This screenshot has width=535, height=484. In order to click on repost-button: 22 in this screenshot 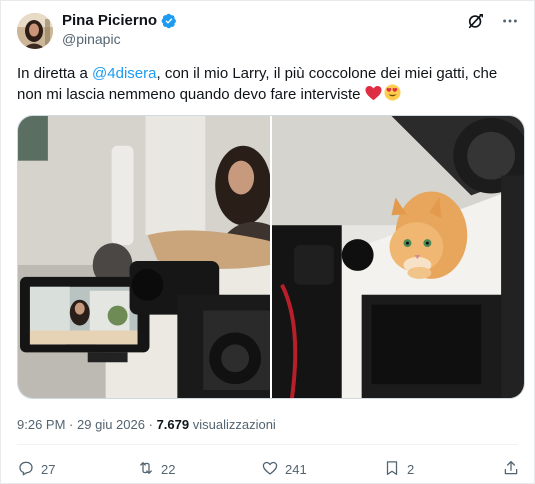, I will do `click(156, 469)`.